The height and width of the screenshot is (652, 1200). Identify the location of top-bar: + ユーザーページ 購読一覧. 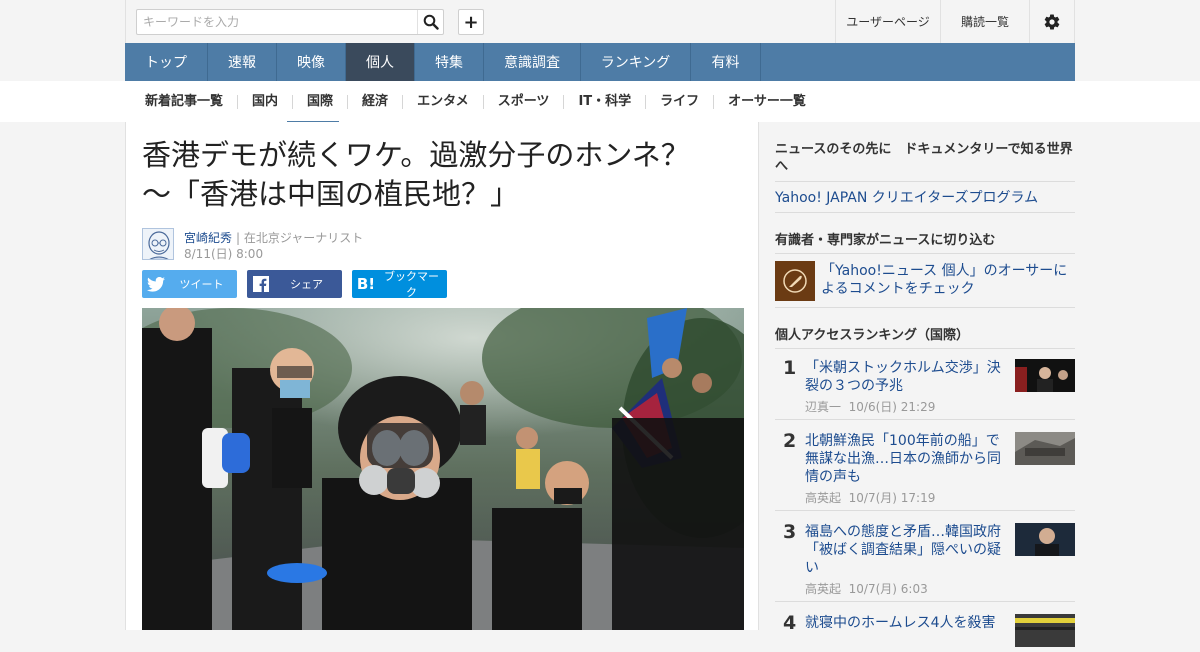
(600, 21).